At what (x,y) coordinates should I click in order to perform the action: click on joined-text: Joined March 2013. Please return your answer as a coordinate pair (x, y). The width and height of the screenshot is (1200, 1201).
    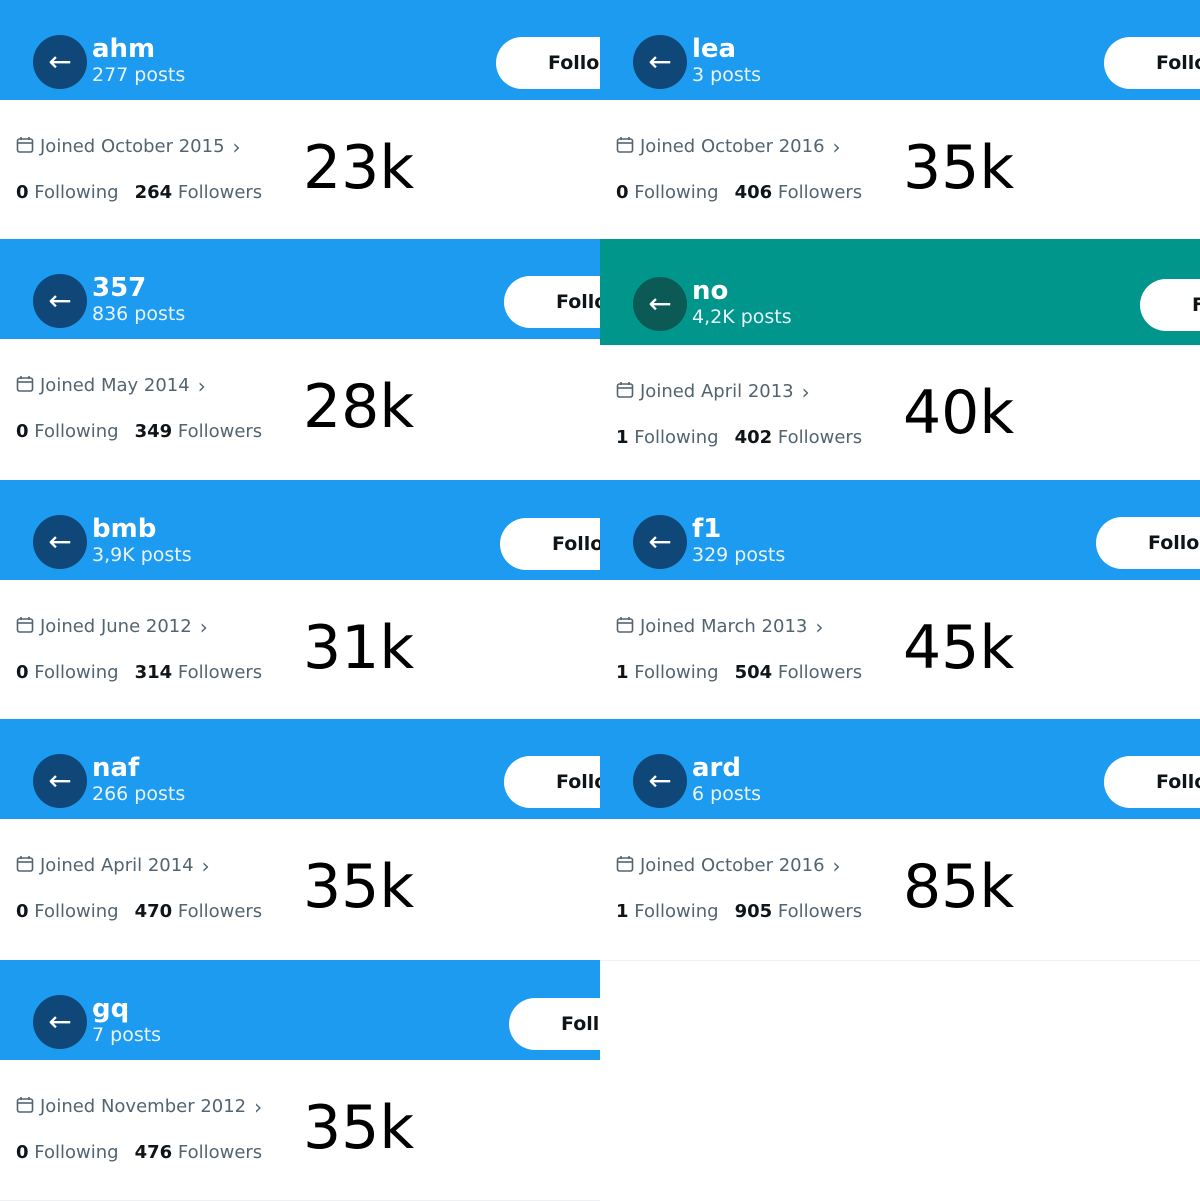
    Looking at the image, I should click on (724, 626).